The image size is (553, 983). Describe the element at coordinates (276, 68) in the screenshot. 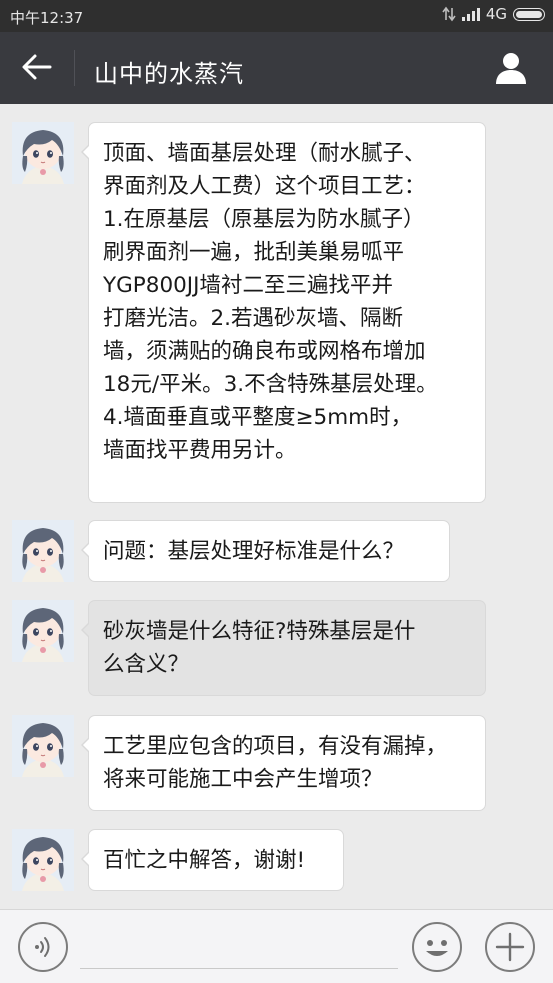

I see `chat-header: 山中的水蒸汽` at that location.